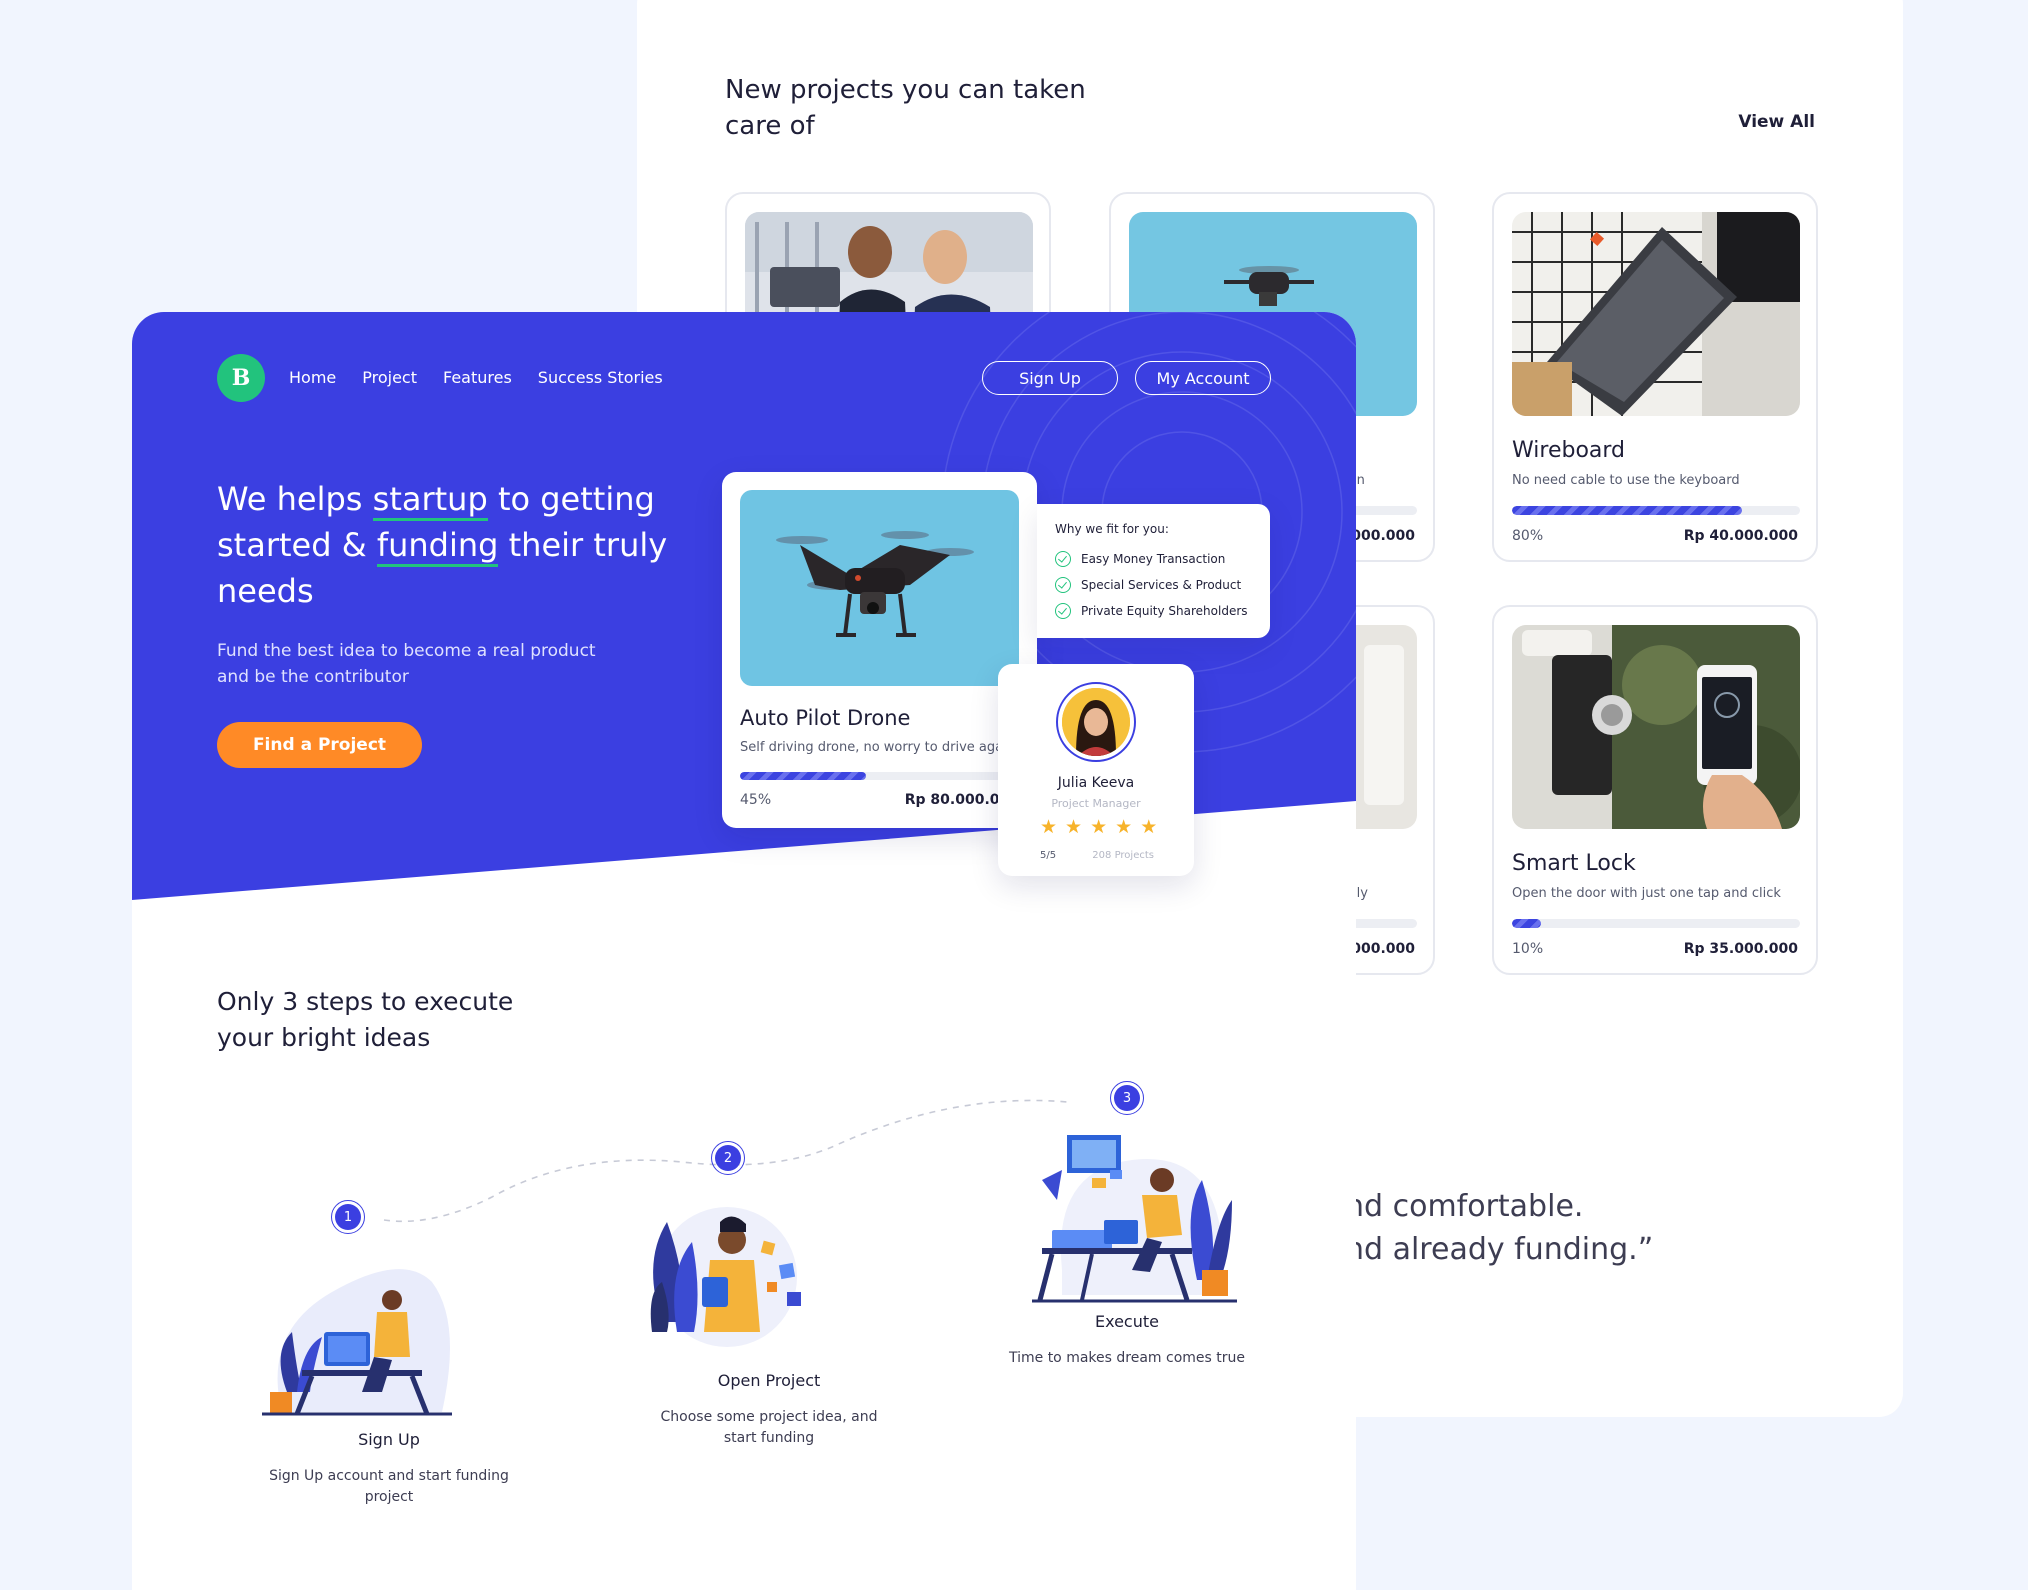 The width and height of the screenshot is (2028, 1590). I want to click on project-amount: Rp 35.000.000, so click(1740, 949).